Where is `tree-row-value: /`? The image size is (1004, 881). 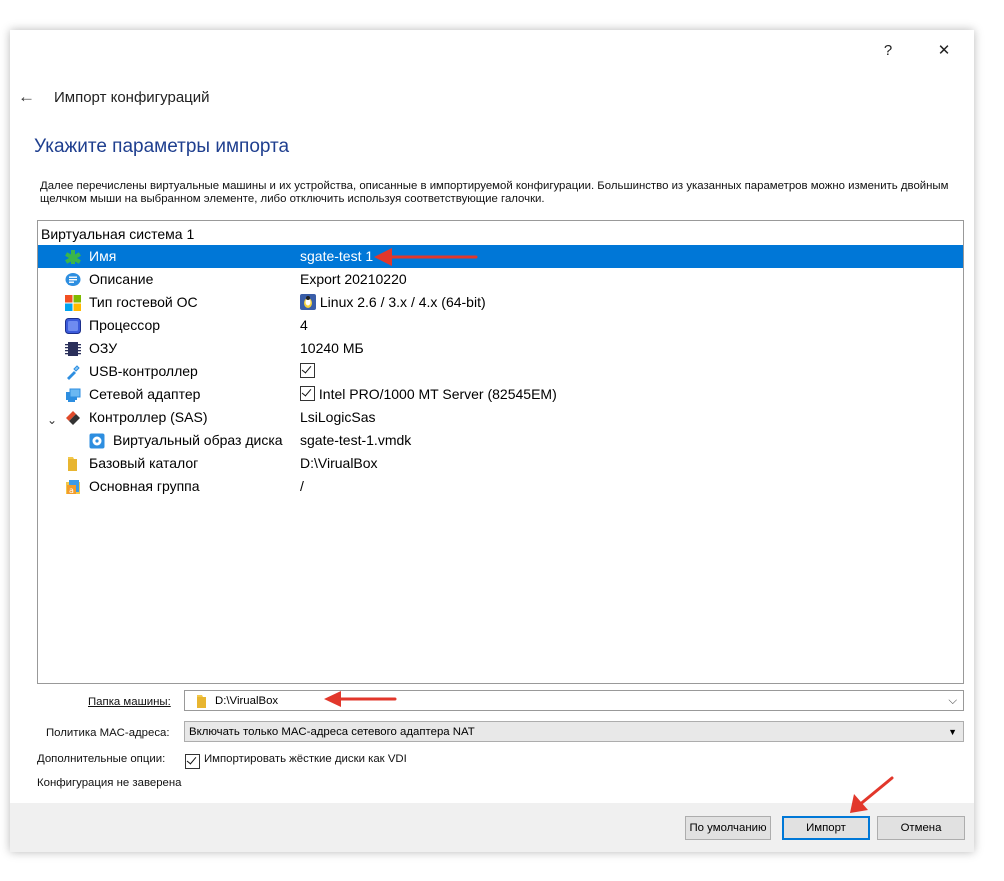 tree-row-value: / is located at coordinates (302, 486).